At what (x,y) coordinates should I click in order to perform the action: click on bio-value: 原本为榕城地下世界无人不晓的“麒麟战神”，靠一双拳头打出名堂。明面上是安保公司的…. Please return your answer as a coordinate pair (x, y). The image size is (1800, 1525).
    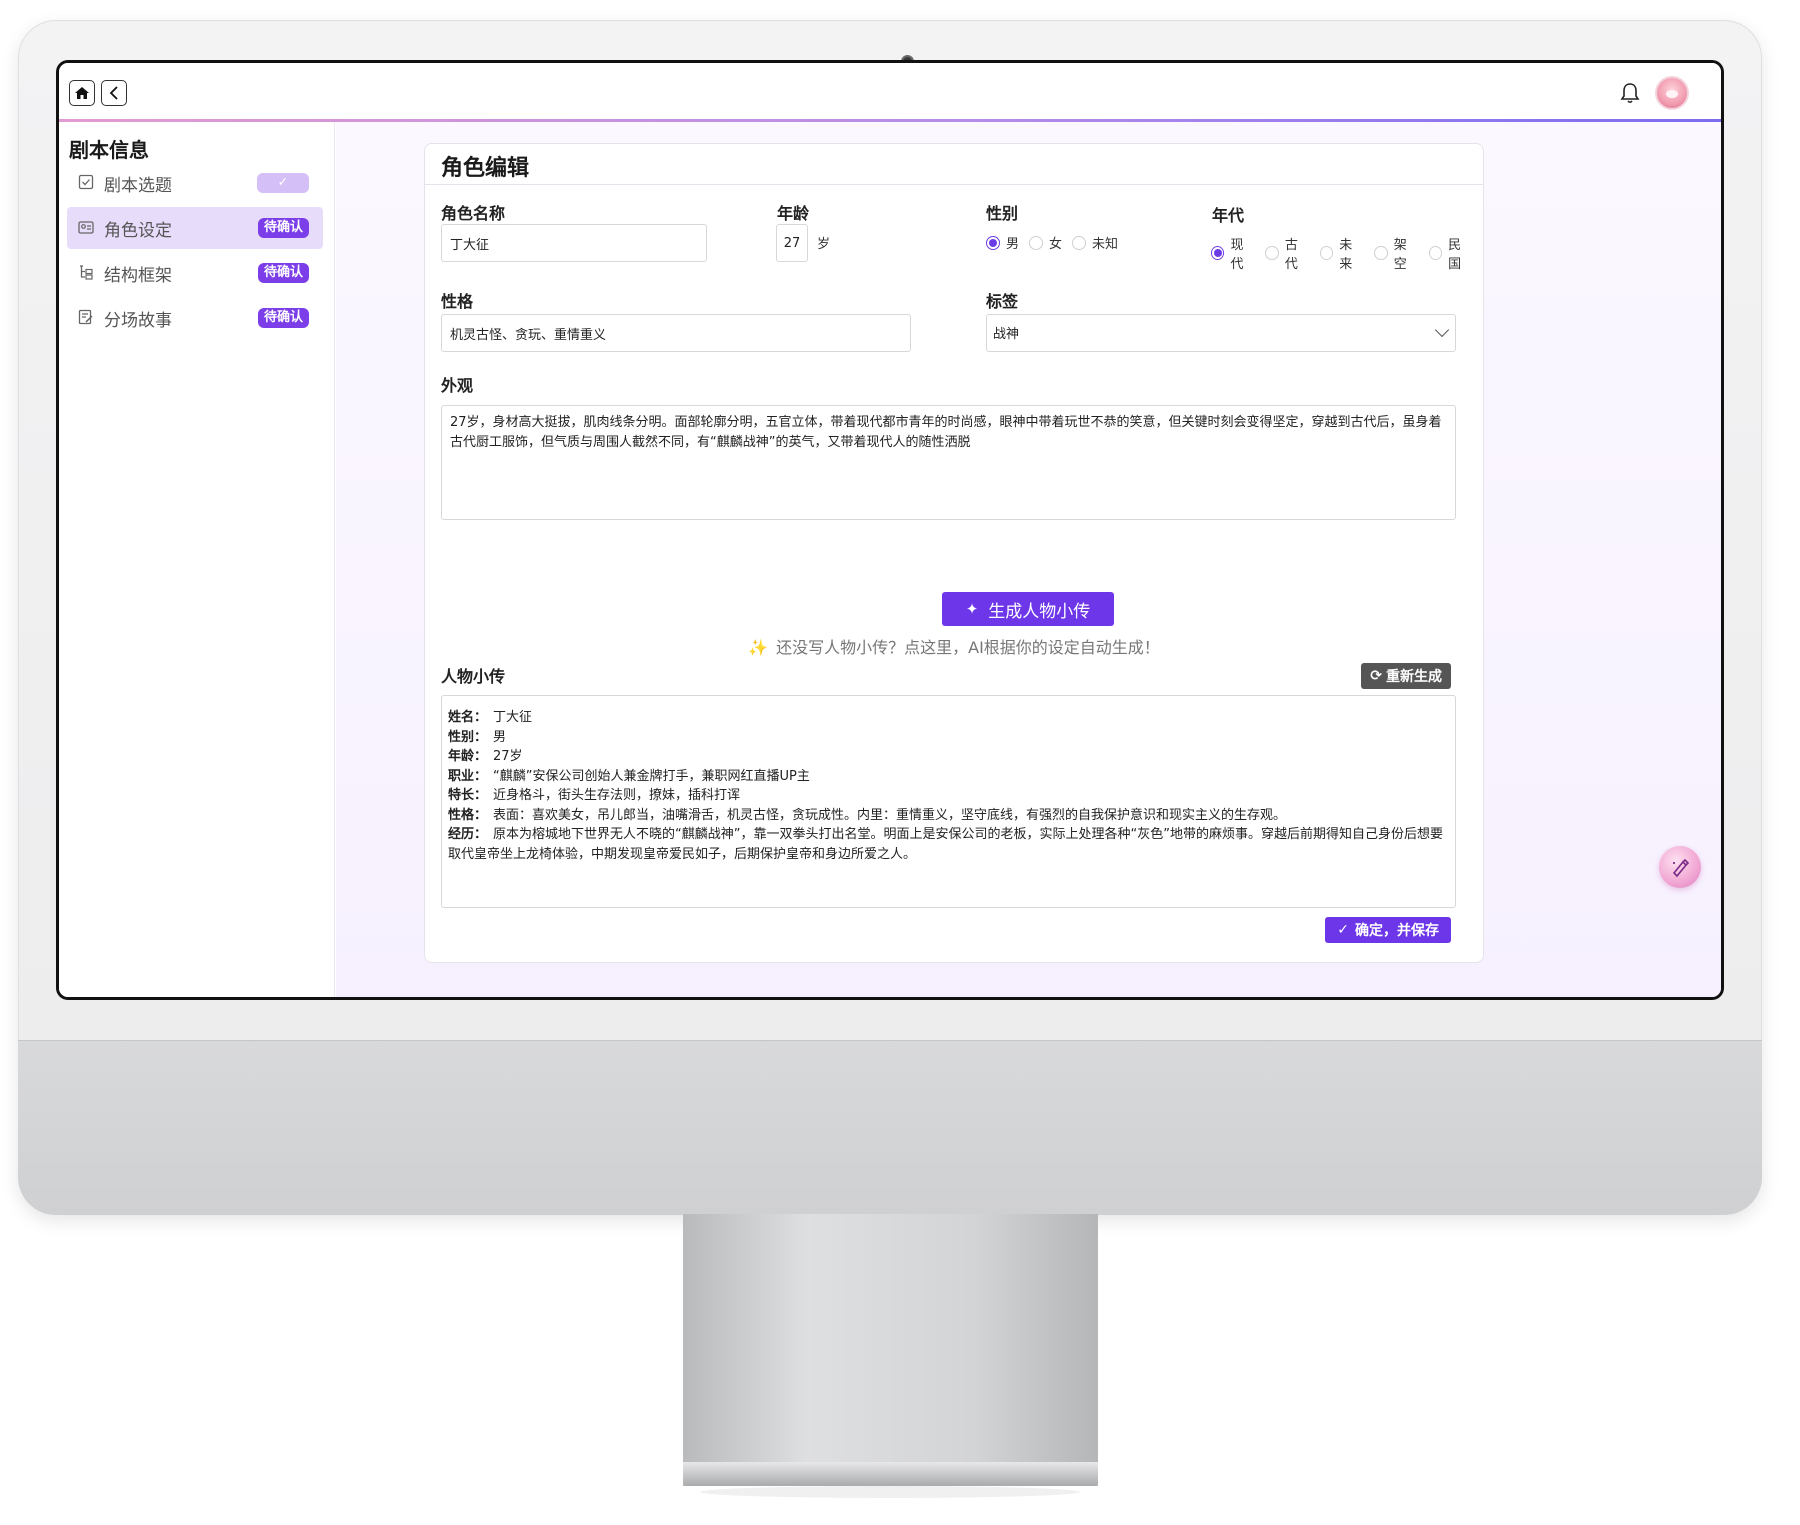
    Looking at the image, I should click on (945, 844).